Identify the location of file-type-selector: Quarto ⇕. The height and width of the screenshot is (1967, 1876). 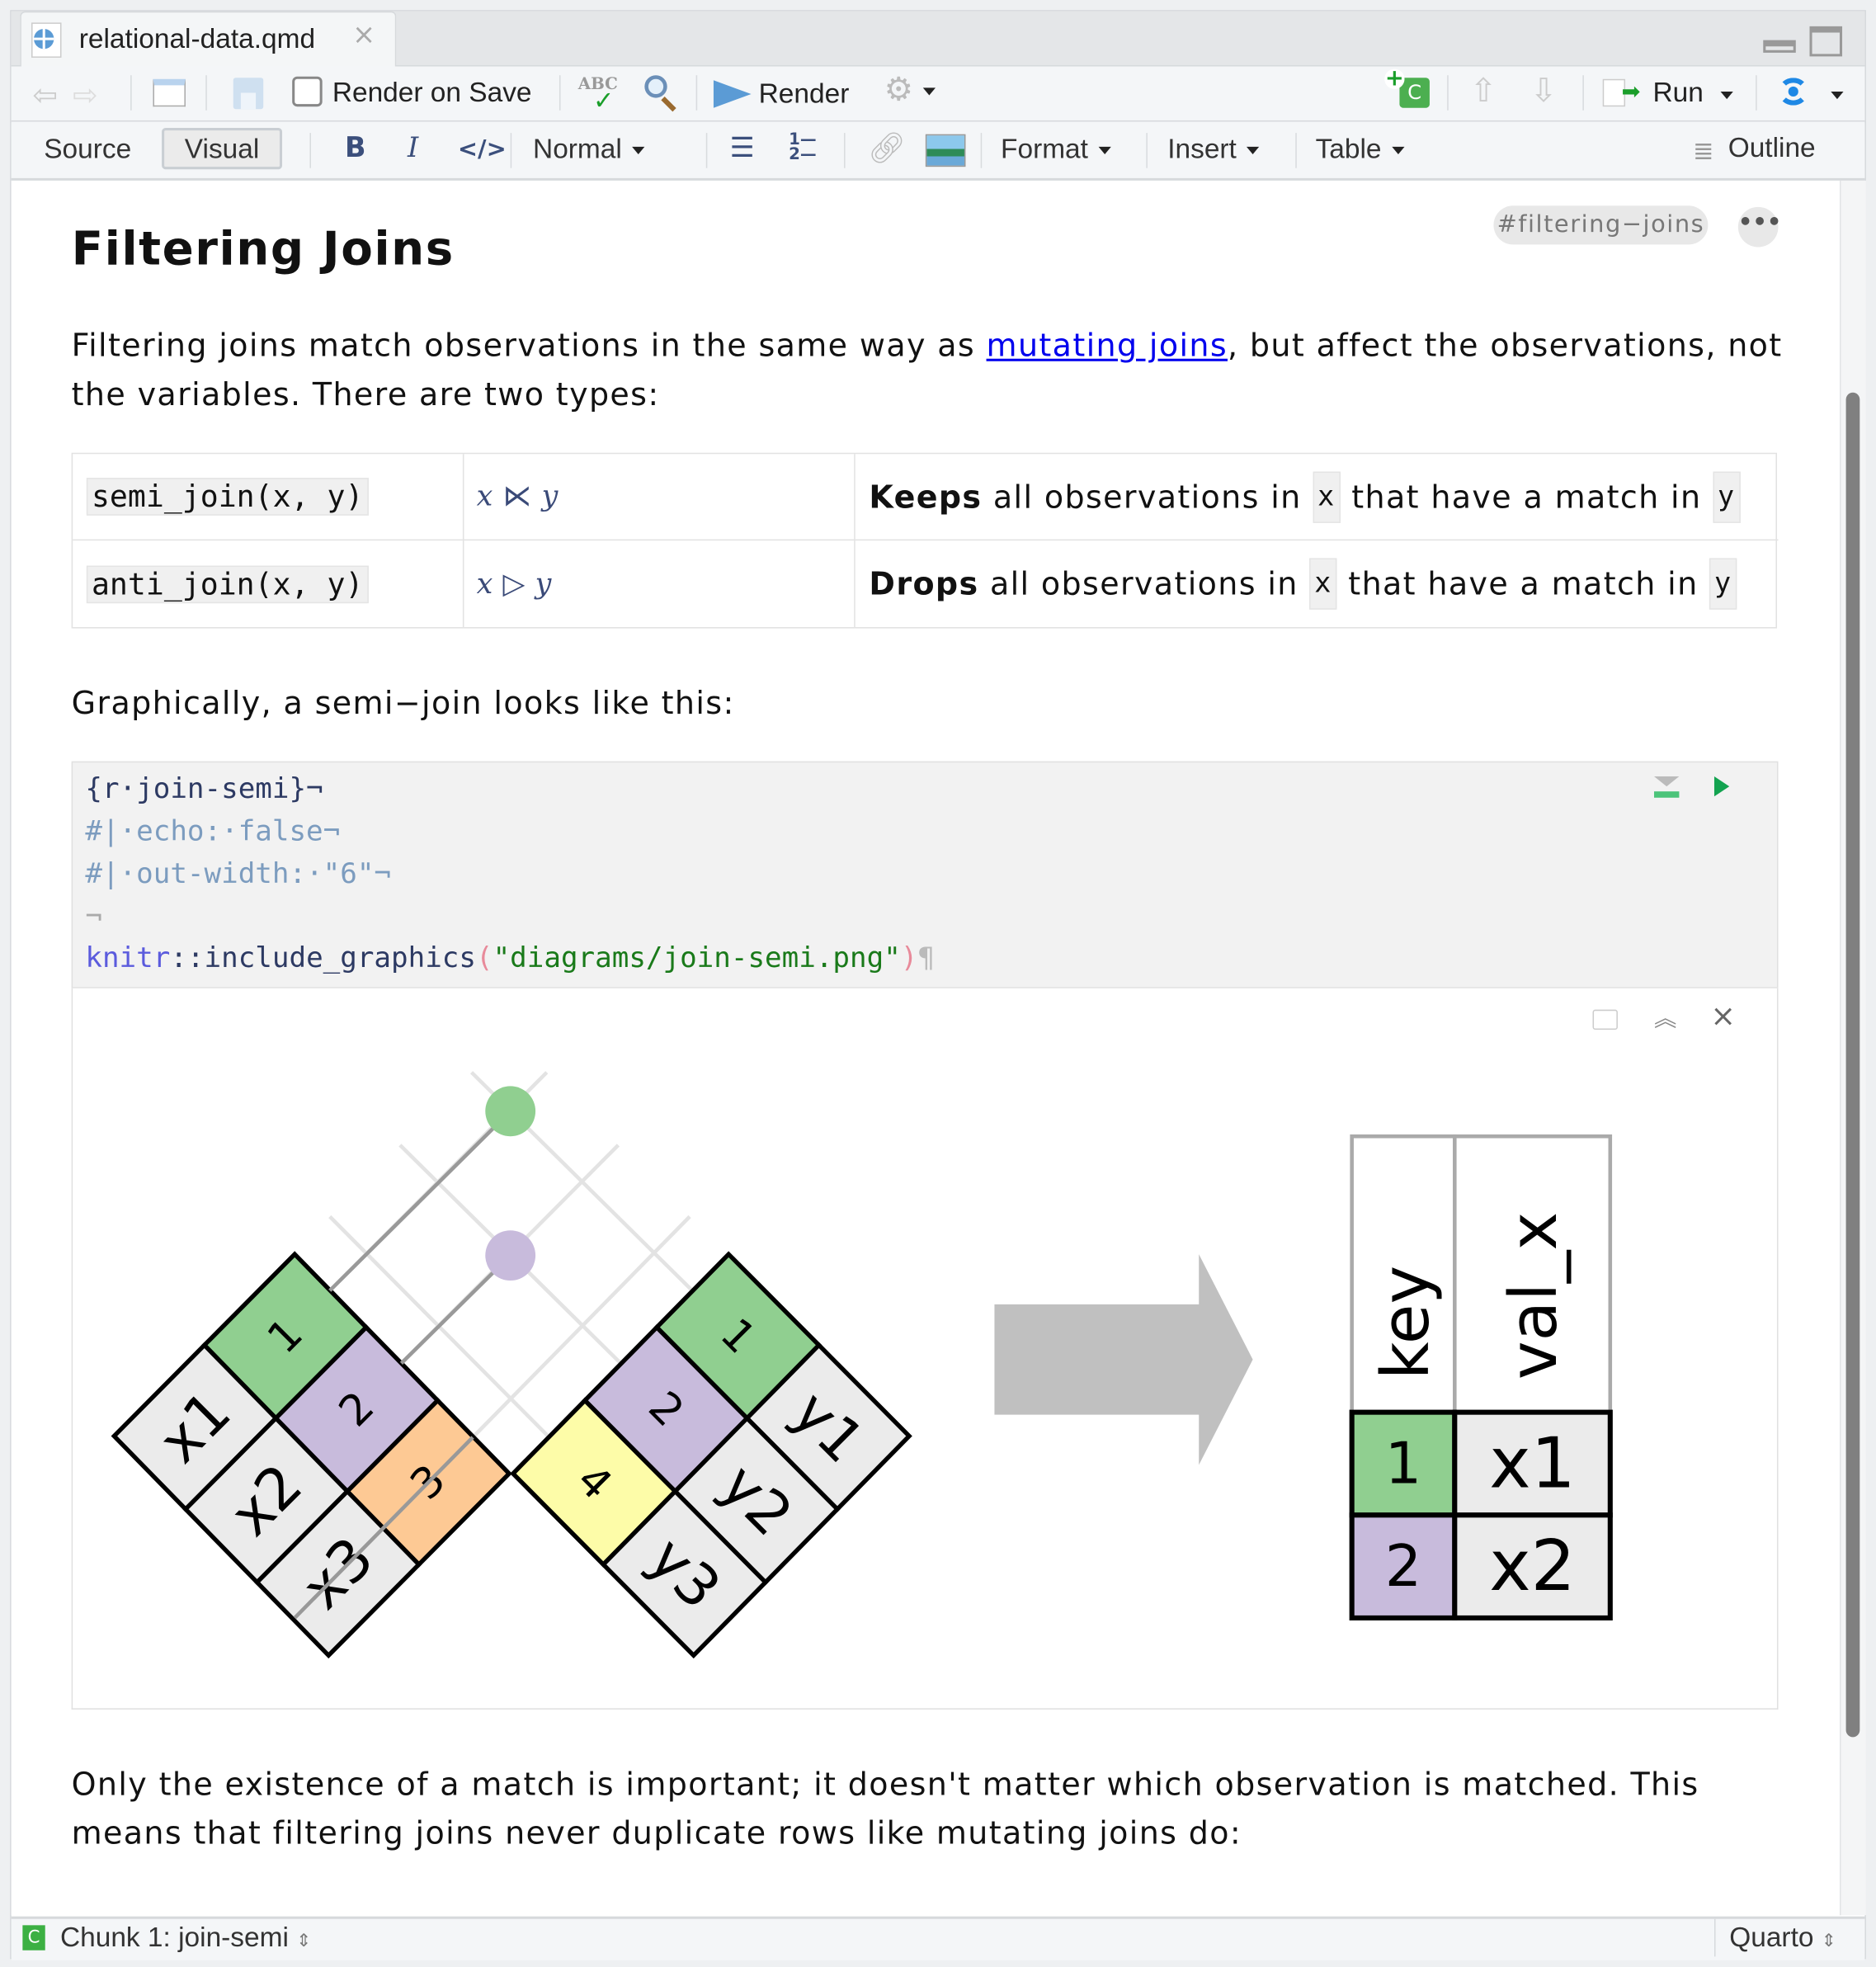
(1782, 1938).